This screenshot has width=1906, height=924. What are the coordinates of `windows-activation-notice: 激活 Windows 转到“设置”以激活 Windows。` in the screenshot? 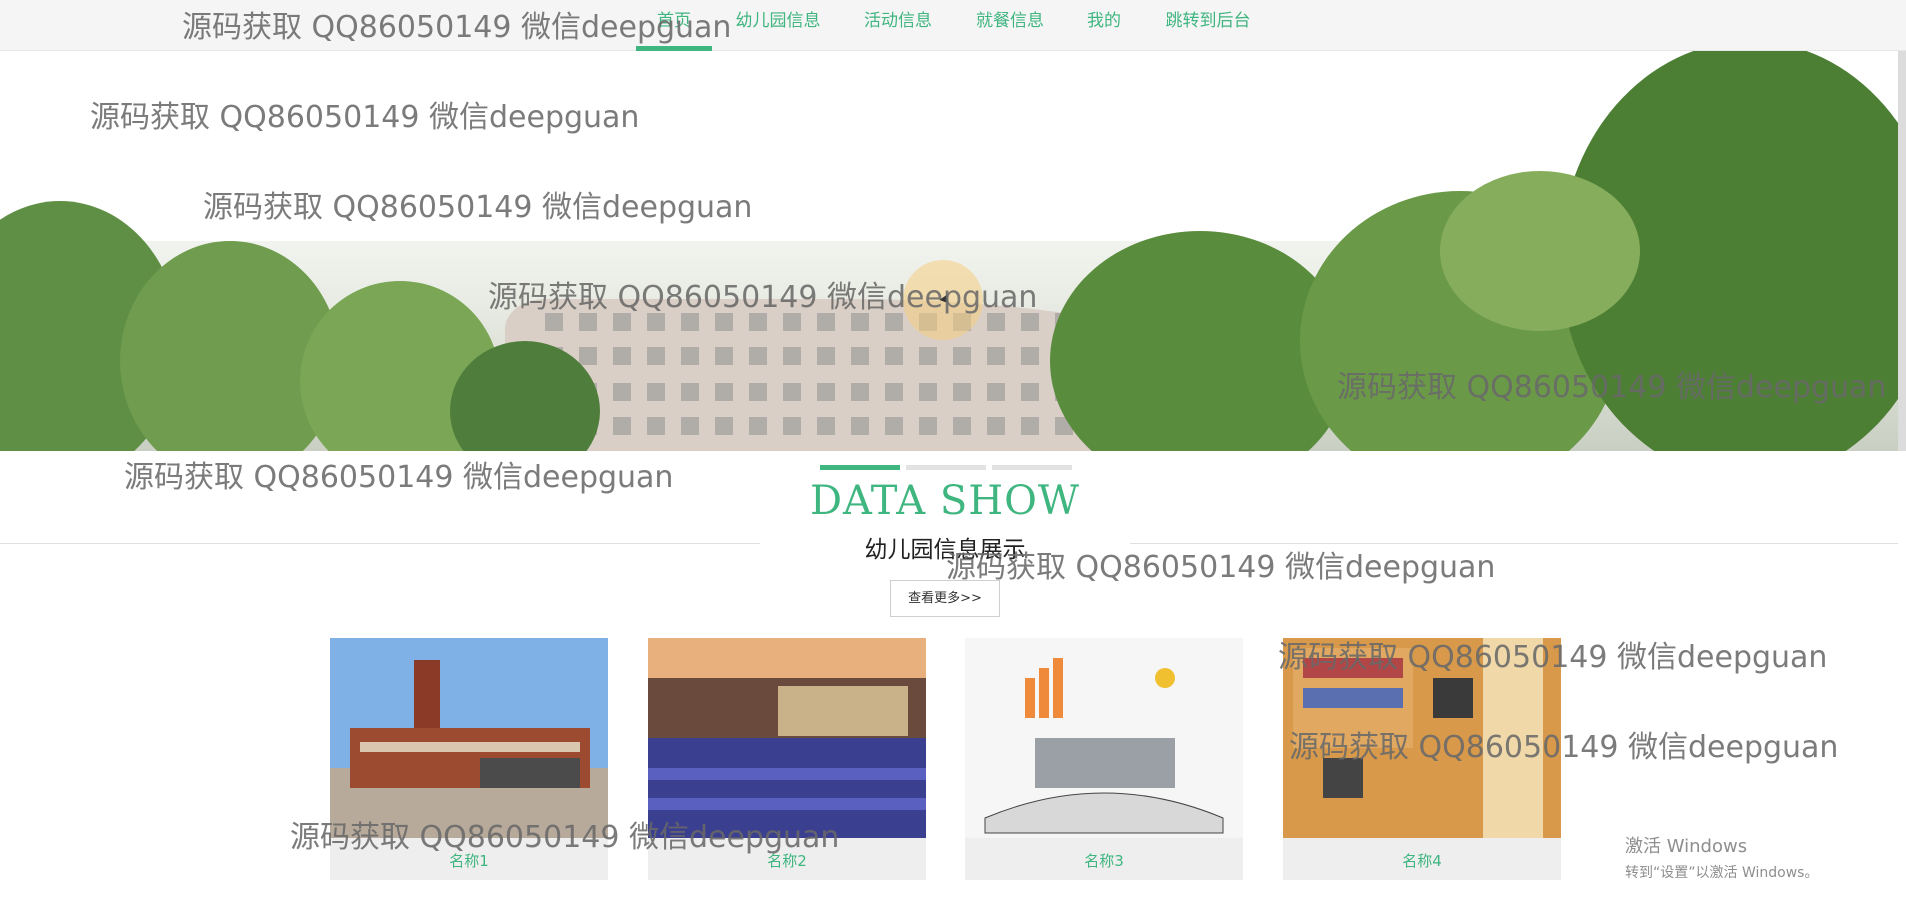 It's located at (1721, 857).